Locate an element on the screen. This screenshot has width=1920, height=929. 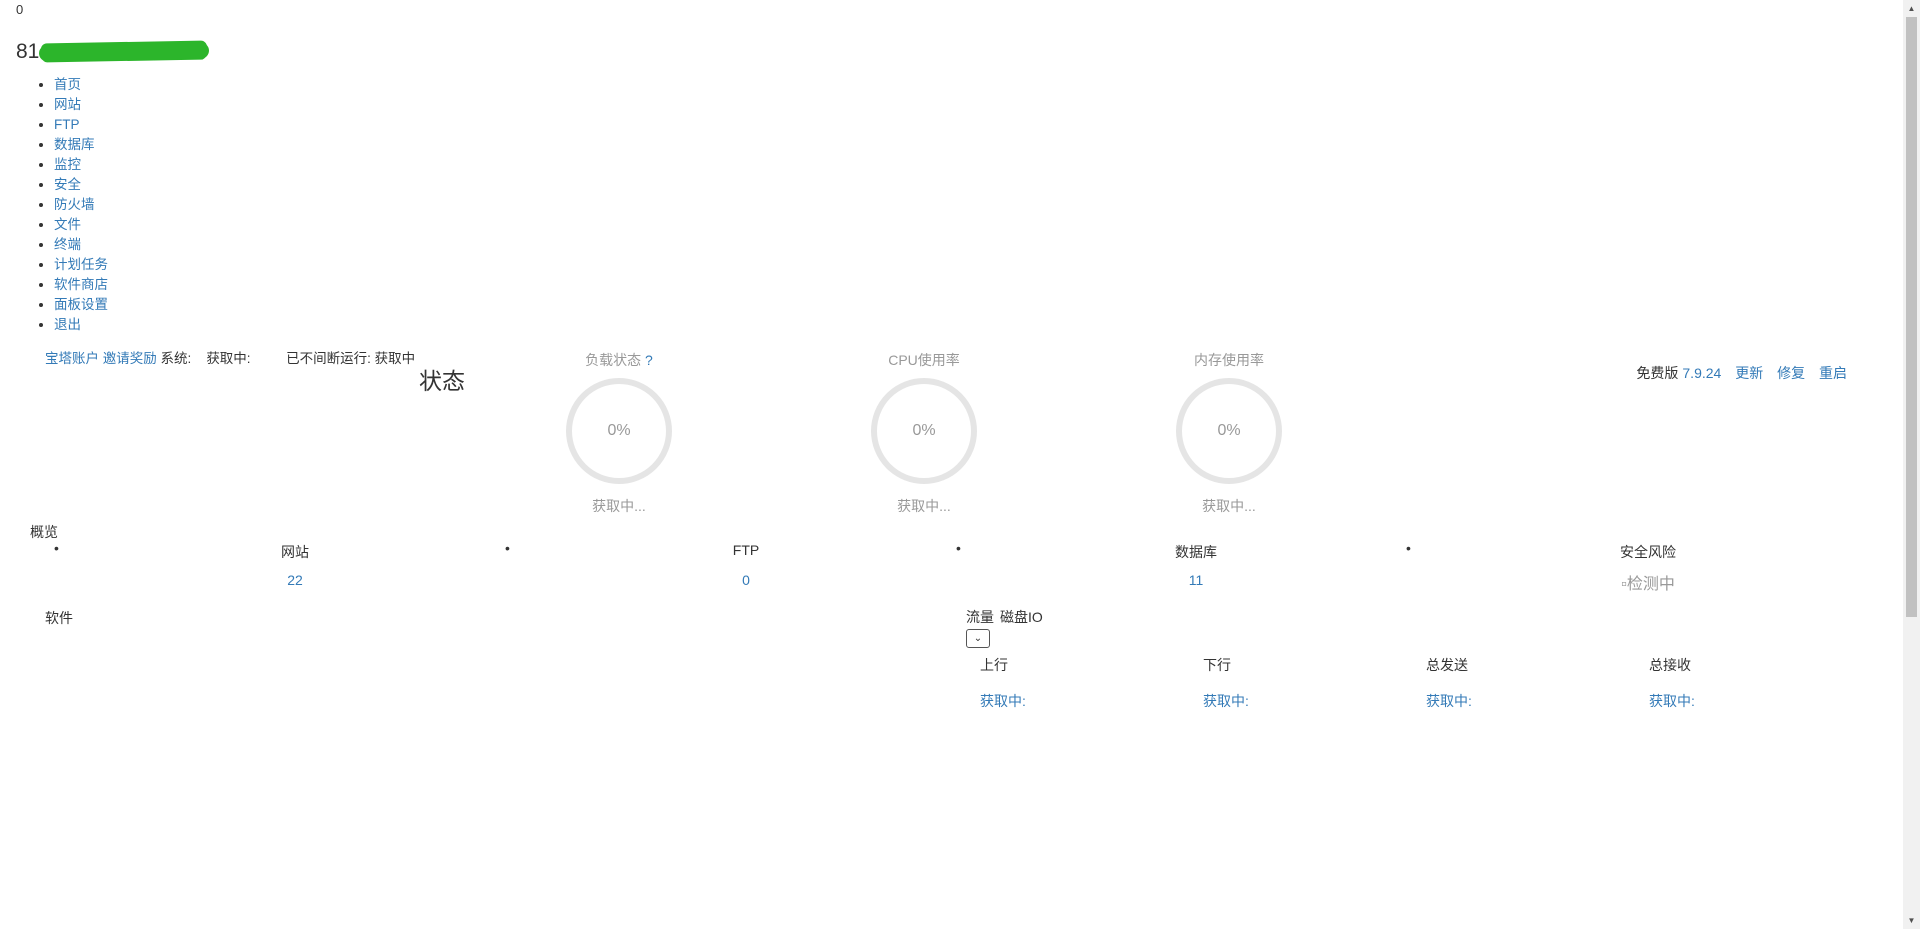
nav-item-settings: 面板设置 is located at coordinates (81, 305).